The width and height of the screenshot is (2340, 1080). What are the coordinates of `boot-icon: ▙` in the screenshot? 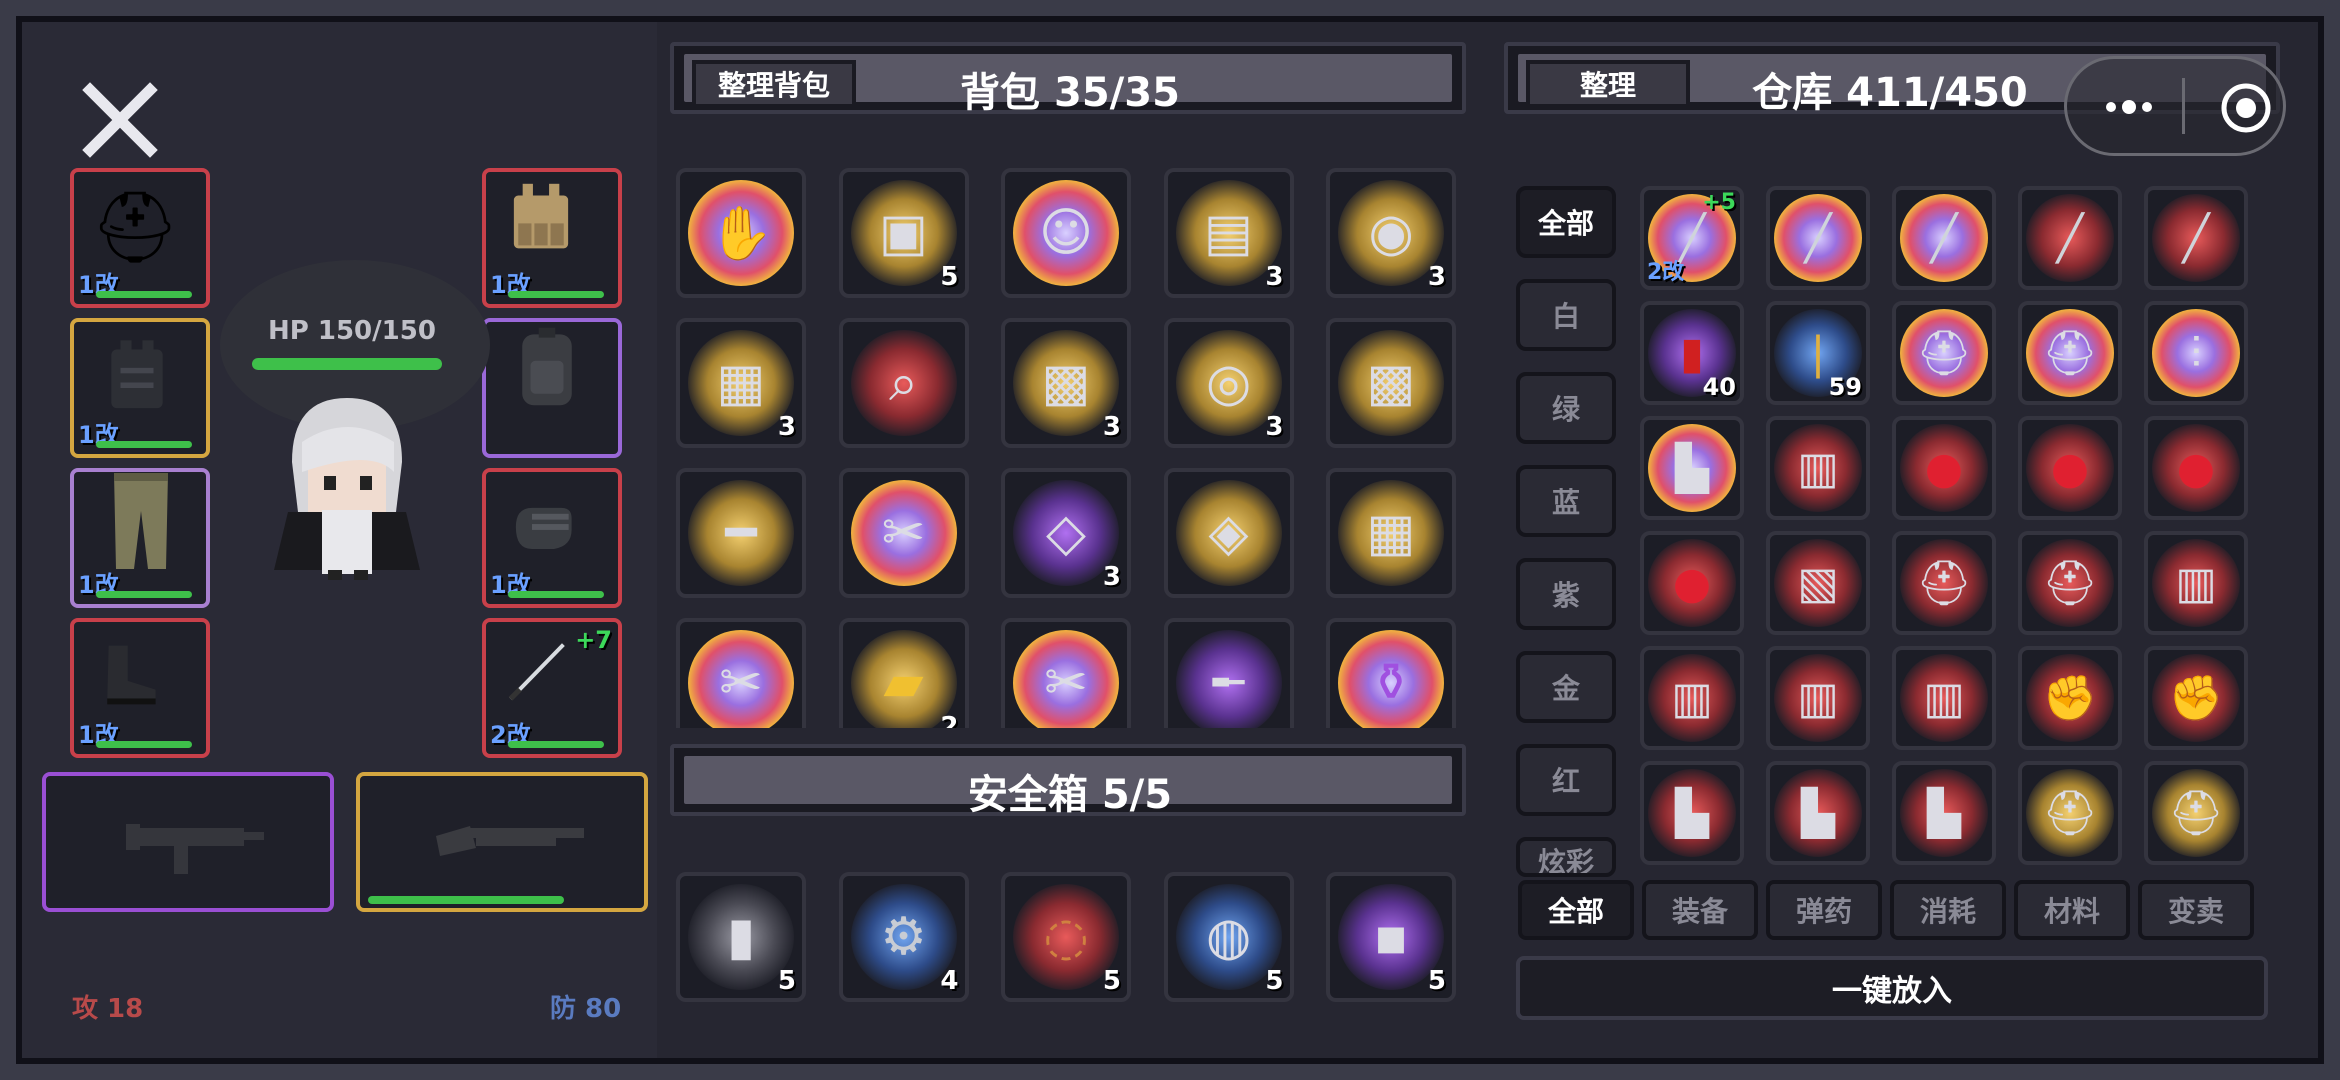 It's located at (1692, 468).